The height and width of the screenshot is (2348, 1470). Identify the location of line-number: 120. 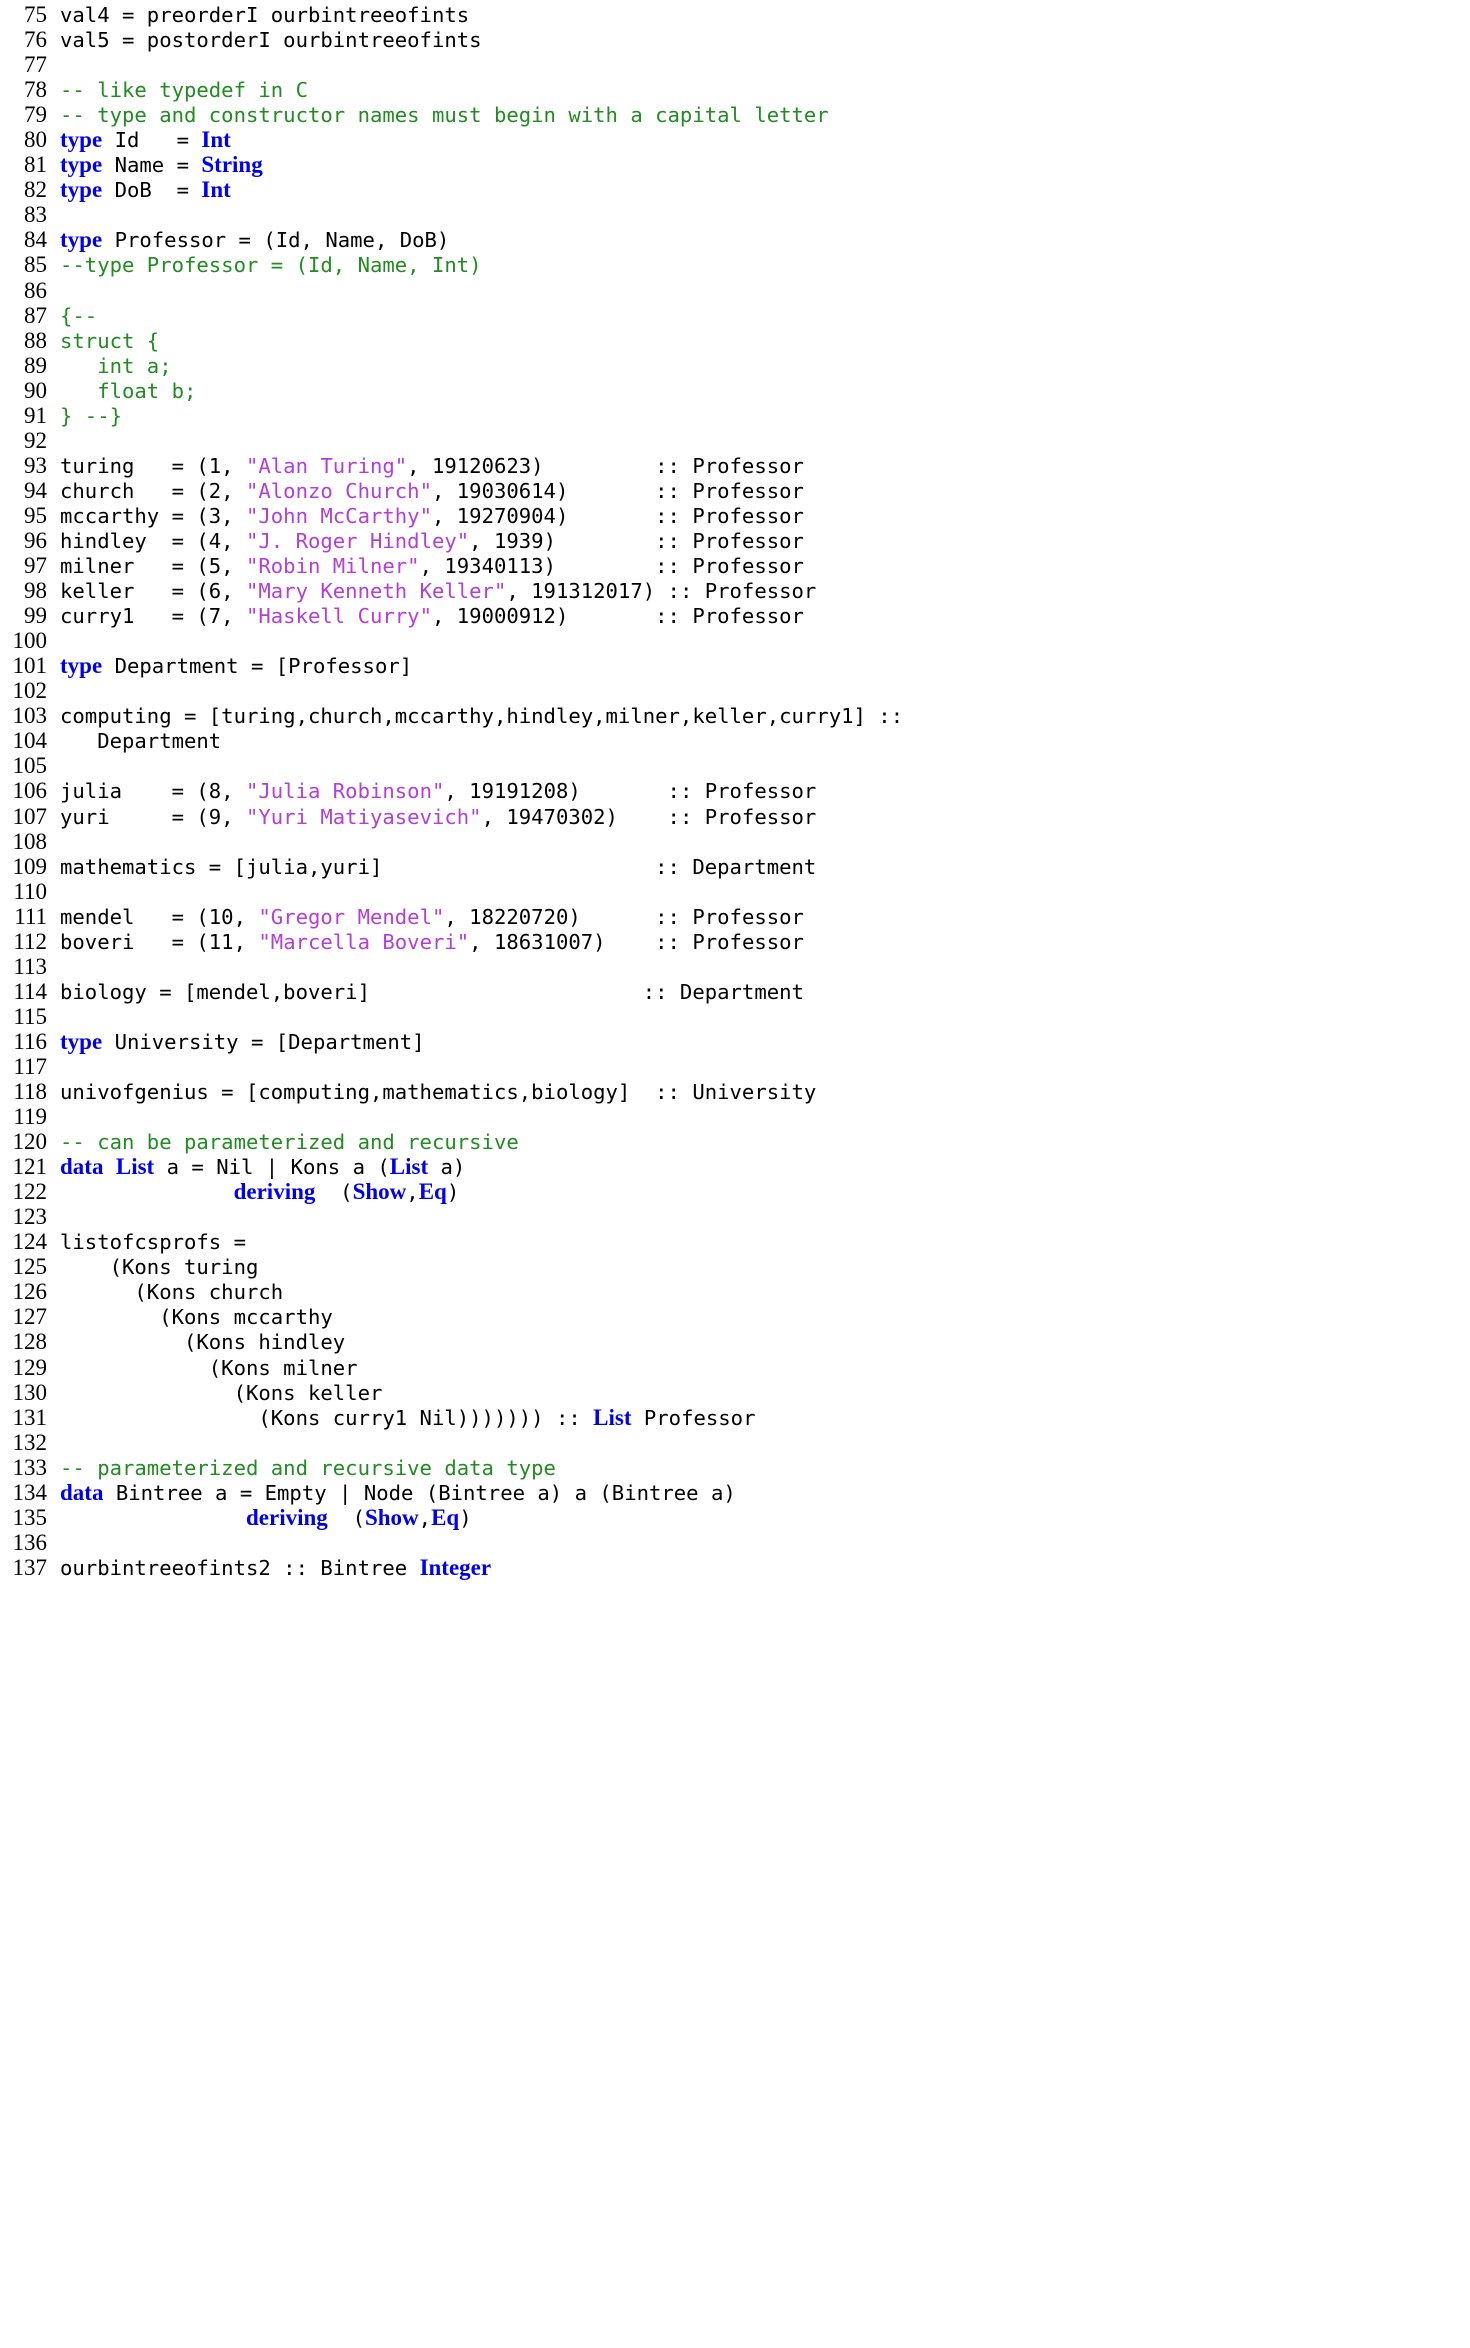
(30, 1142).